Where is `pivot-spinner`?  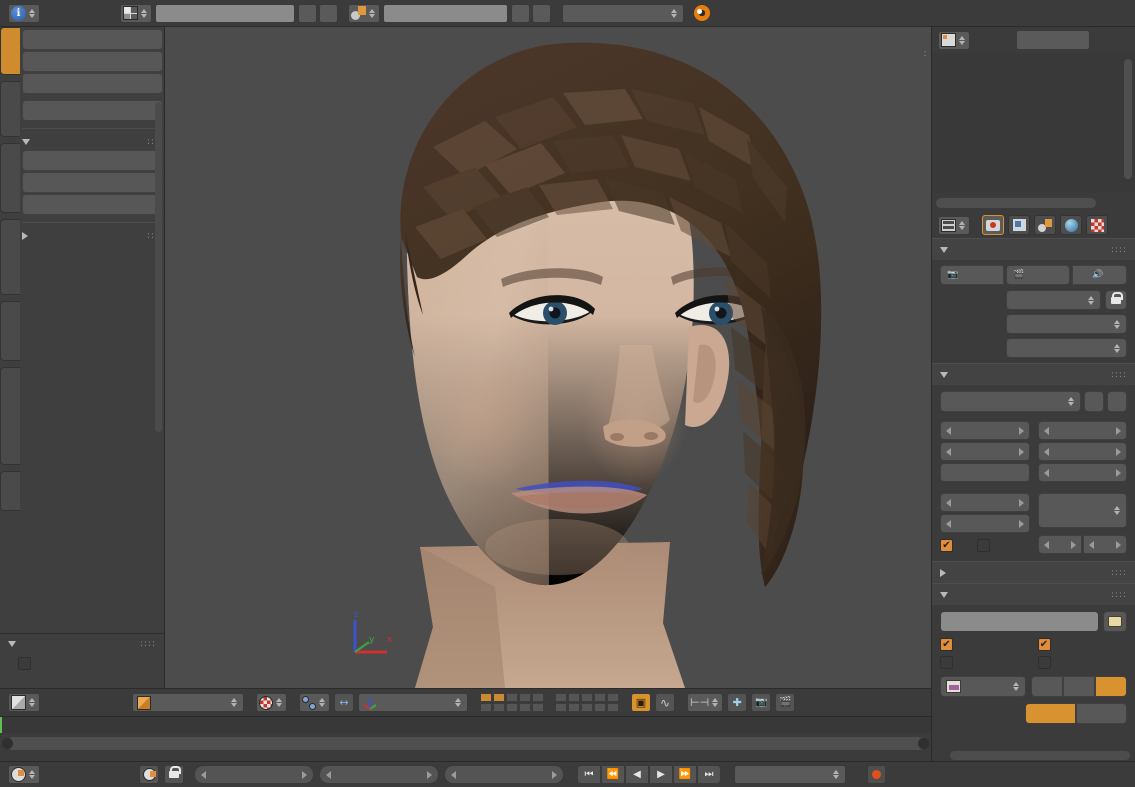 pivot-spinner is located at coordinates (322, 703).